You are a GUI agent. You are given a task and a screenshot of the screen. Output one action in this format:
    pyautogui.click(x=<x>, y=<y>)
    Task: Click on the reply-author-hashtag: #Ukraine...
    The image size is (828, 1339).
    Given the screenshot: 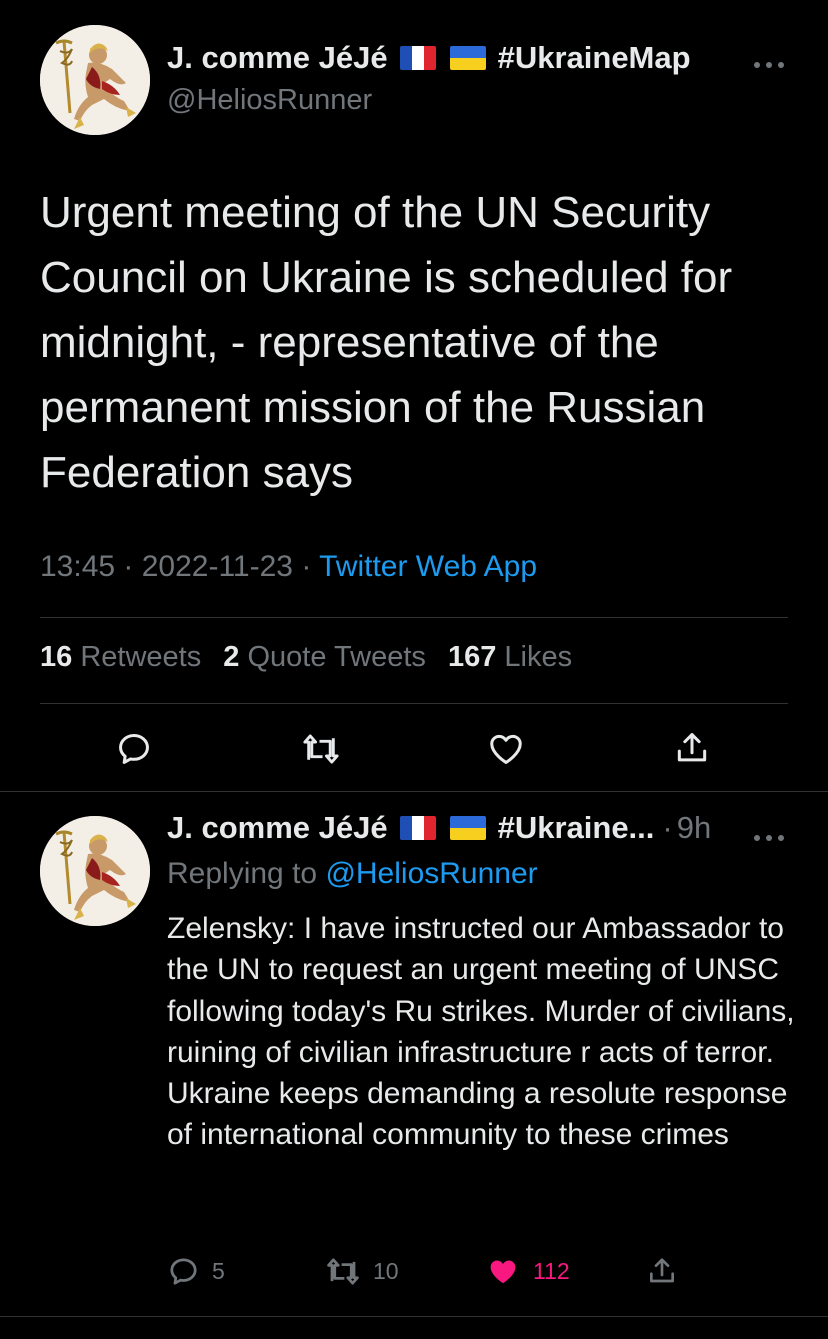 What is the action you would take?
    pyautogui.click(x=576, y=827)
    